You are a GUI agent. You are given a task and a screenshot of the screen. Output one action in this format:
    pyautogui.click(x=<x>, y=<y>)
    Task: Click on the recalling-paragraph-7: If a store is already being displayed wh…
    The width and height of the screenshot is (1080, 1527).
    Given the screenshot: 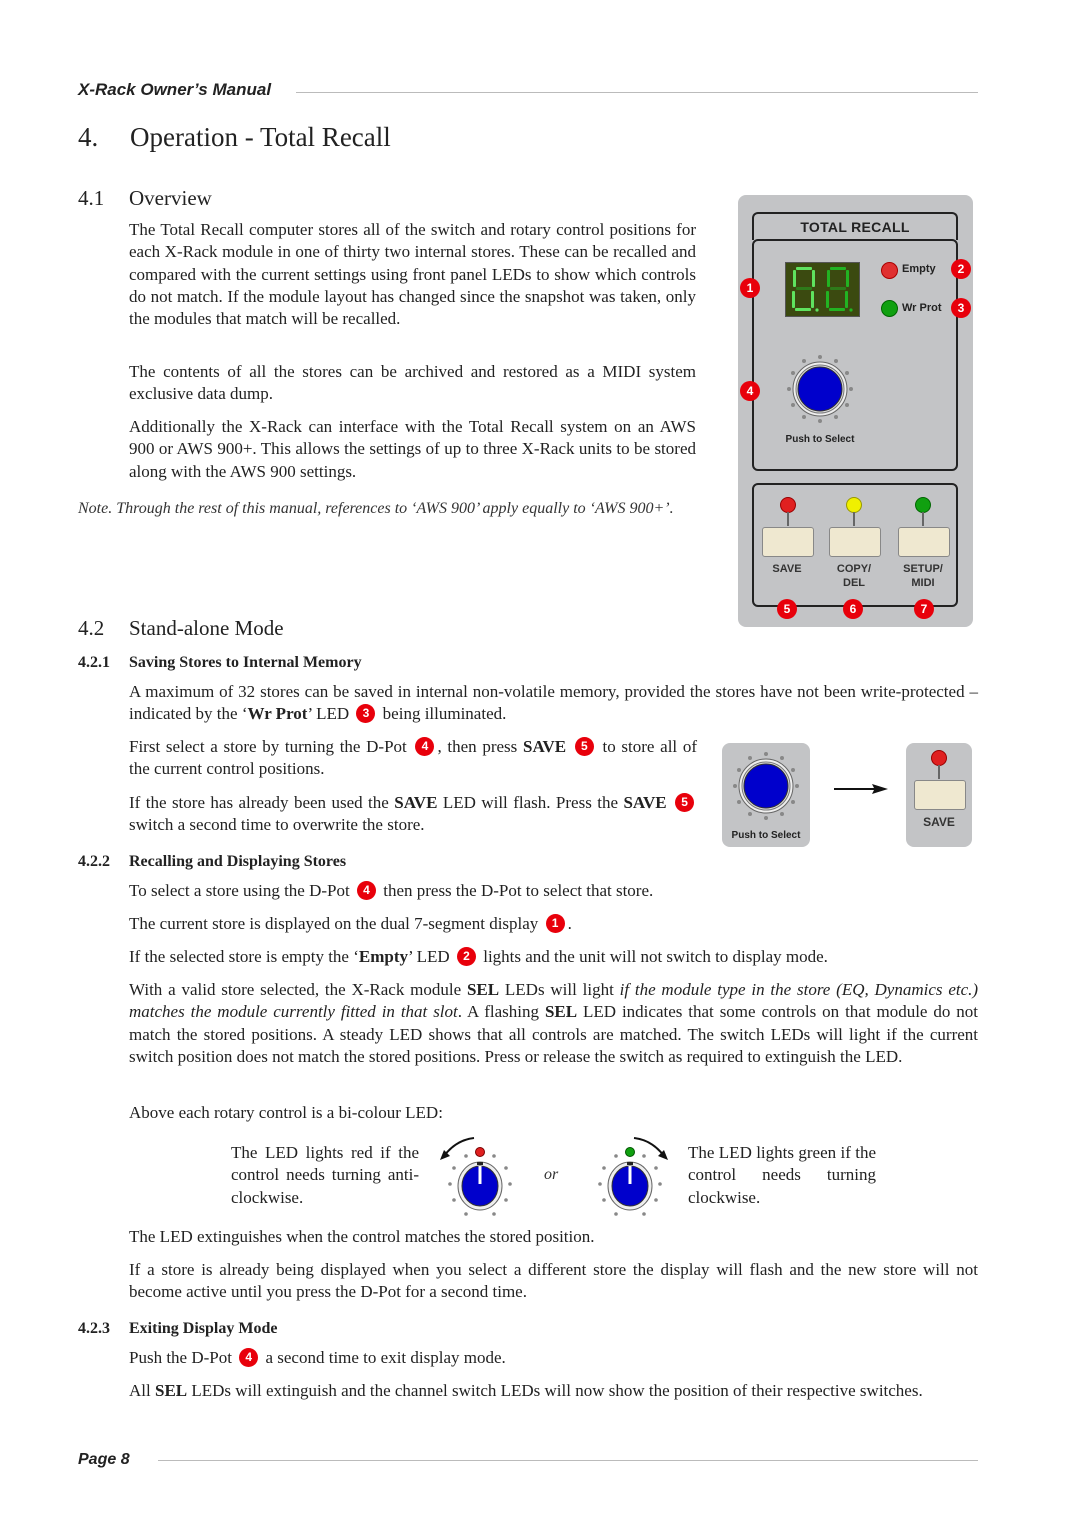 What is the action you would take?
    pyautogui.click(x=553, y=1281)
    